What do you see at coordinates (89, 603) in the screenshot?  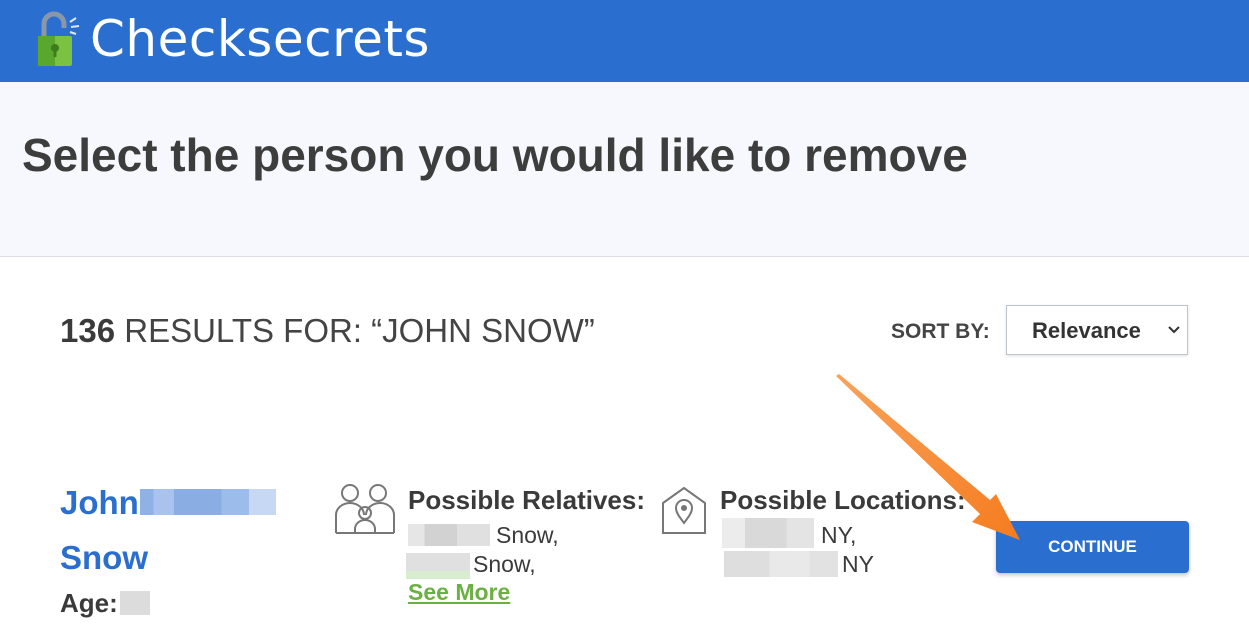 I see `age-label: Age:` at bounding box center [89, 603].